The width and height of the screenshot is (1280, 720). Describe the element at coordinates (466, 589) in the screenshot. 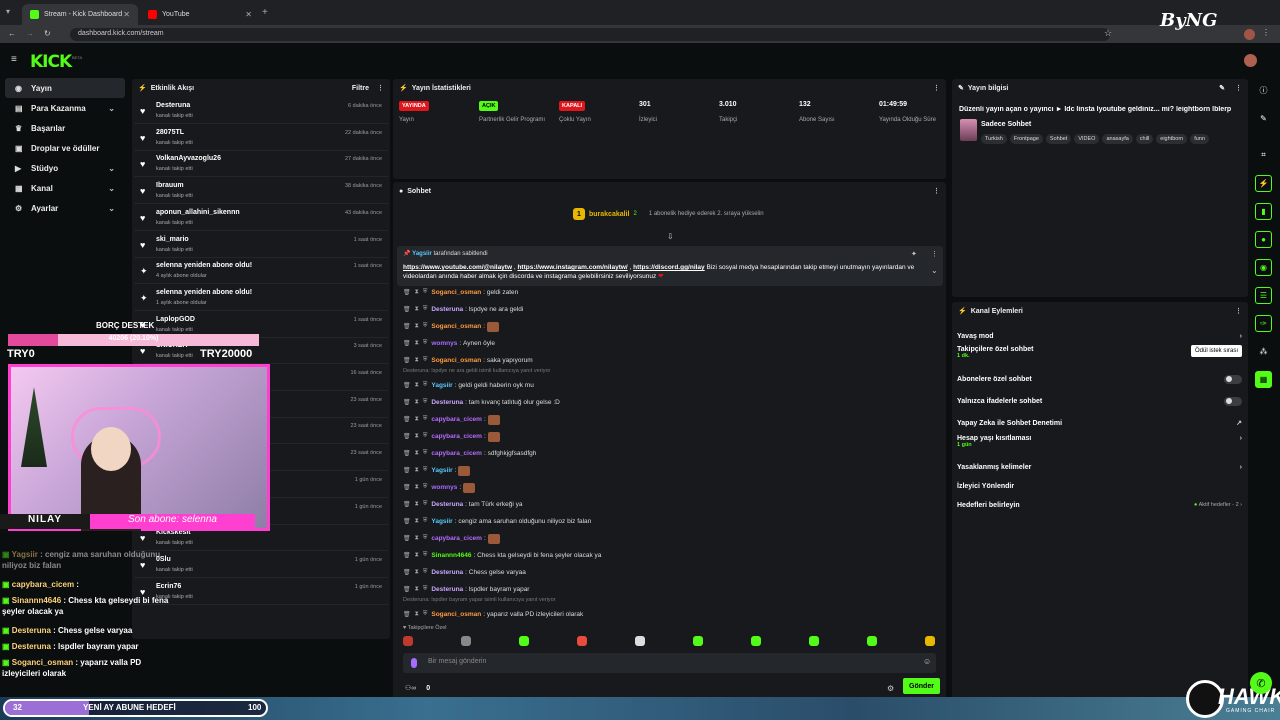

I see `chat-message: 🗑 ⧗ ⛨ Desteruna: lspdler bayram yapar` at that location.